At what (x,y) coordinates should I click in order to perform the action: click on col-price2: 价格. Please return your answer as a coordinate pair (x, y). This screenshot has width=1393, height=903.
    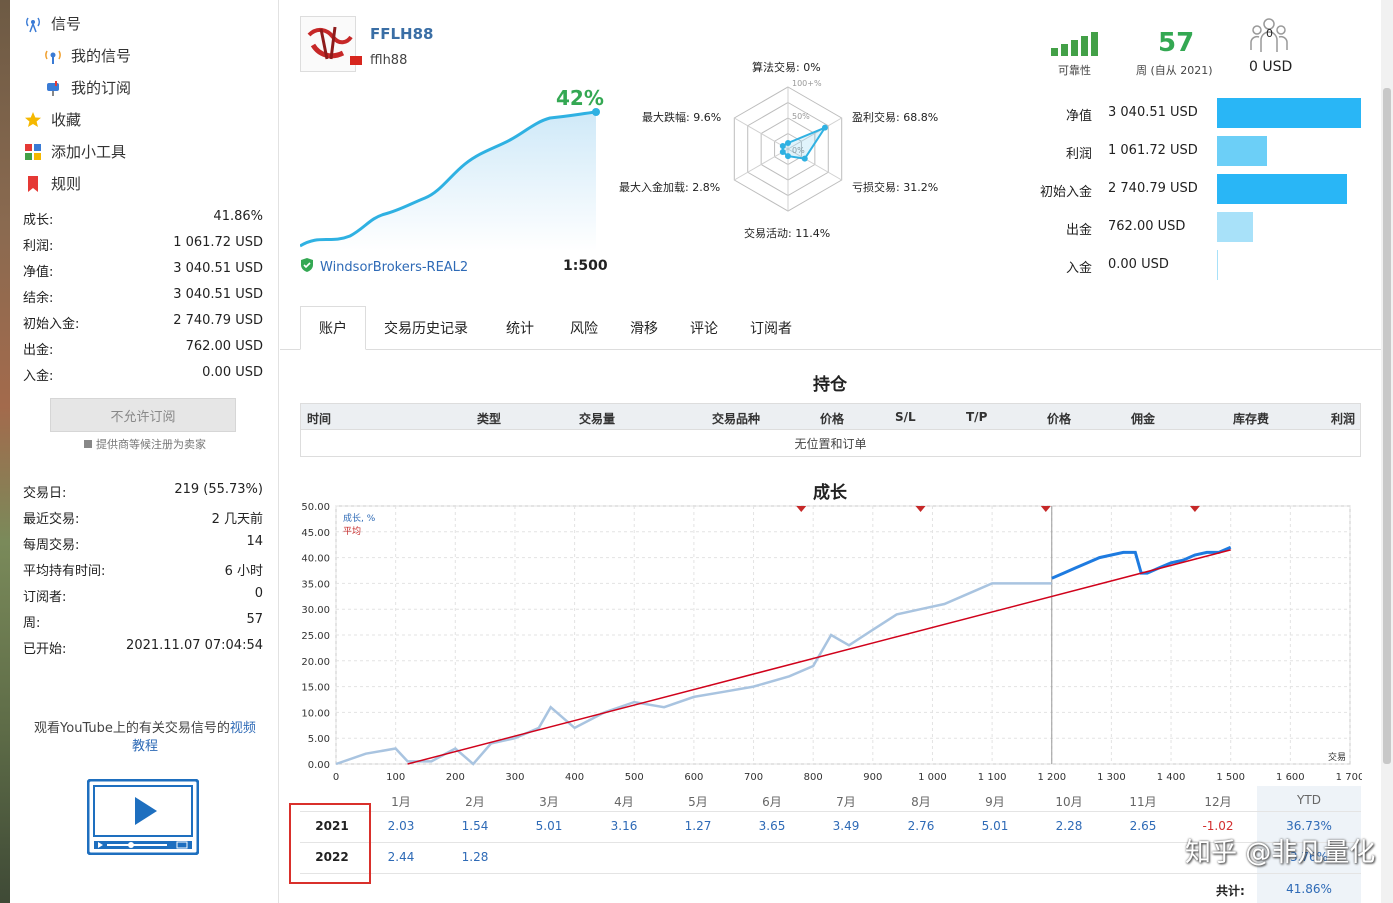
    Looking at the image, I should click on (1059, 419).